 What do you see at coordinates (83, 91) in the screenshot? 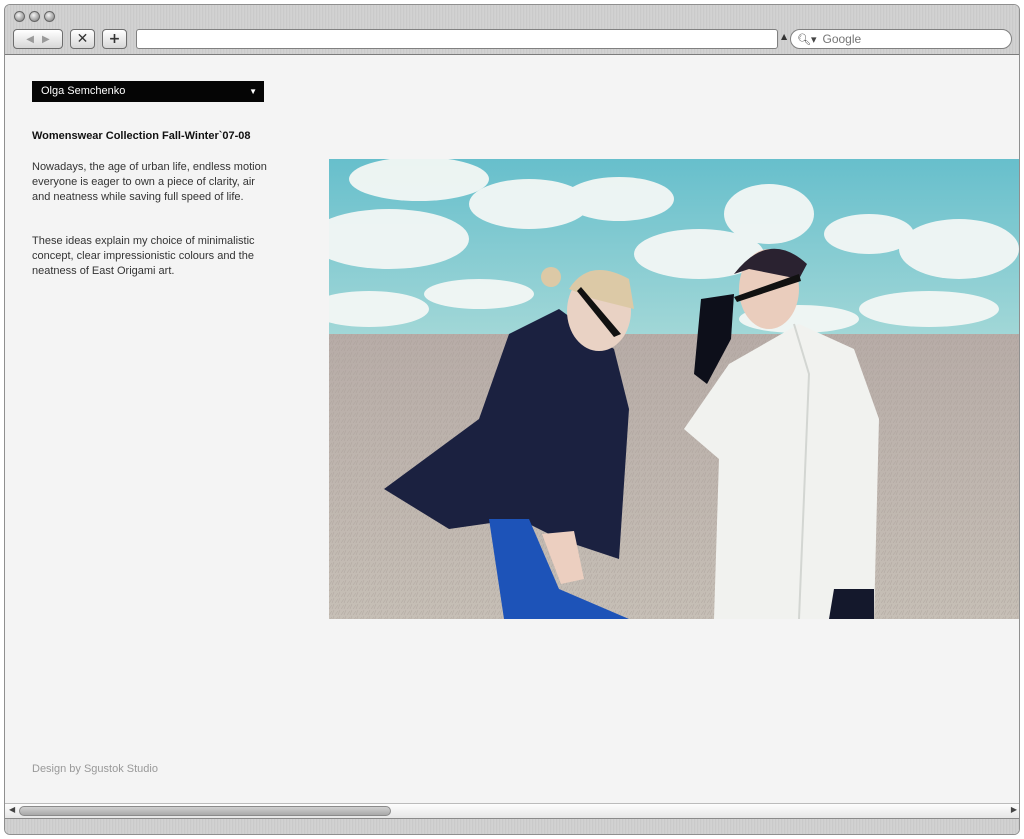
I see `designer-select-label: Olga Semchenko` at bounding box center [83, 91].